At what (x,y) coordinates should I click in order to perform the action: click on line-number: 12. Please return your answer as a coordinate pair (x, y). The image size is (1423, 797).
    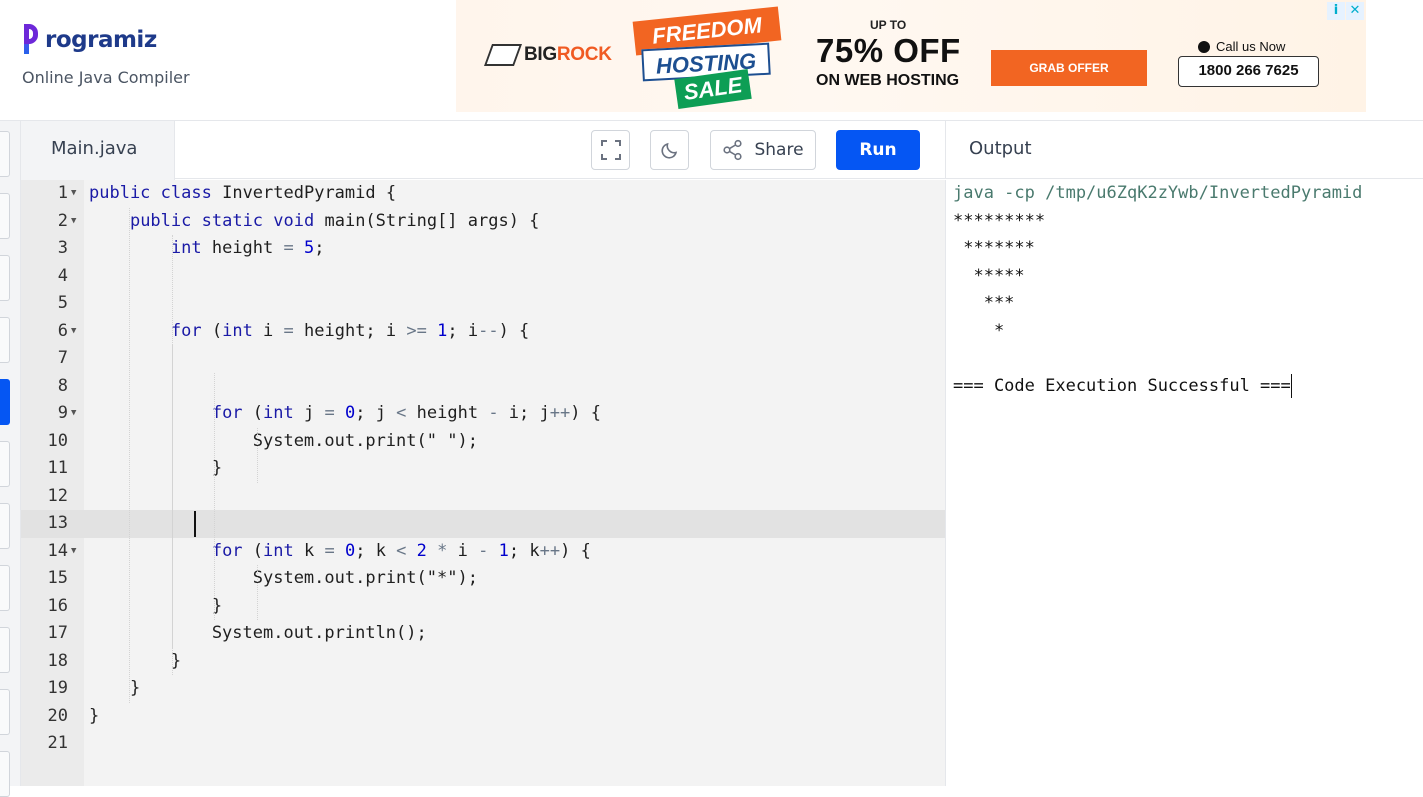
    Looking at the image, I should click on (57, 495).